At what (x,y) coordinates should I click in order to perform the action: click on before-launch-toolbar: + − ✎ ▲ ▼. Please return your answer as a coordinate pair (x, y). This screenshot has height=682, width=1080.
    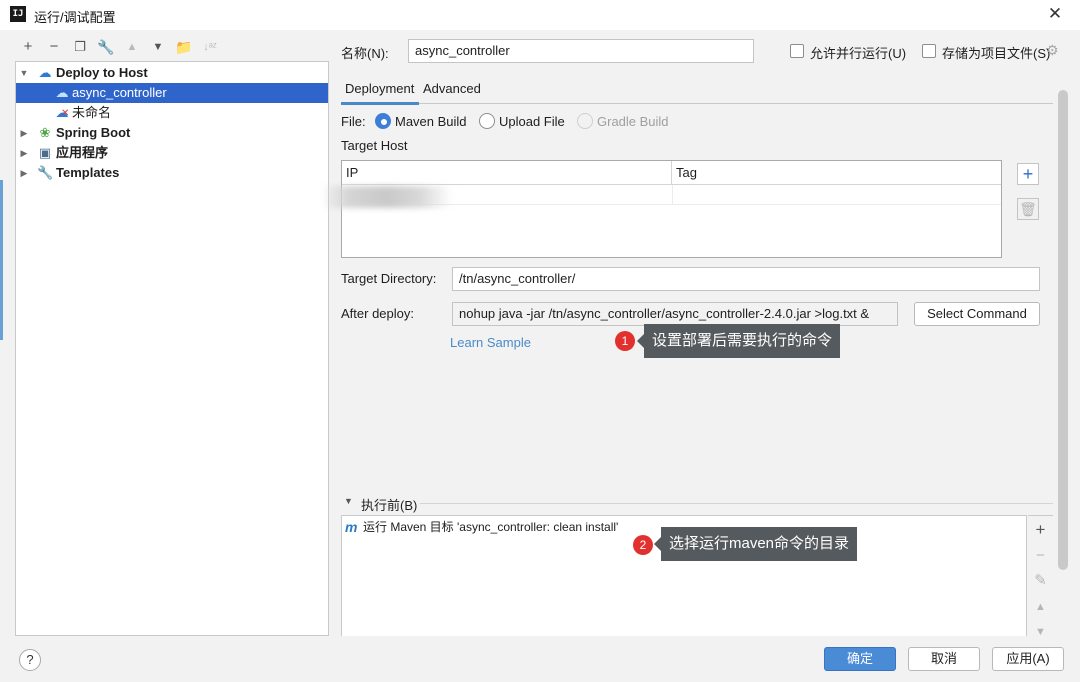
    Looking at the image, I should click on (1040, 576).